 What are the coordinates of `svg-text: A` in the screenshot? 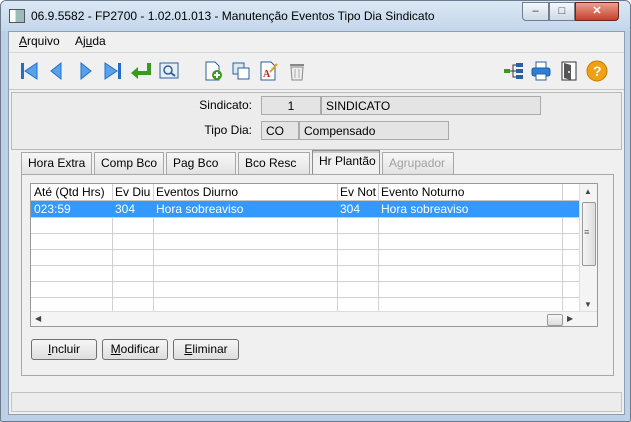 It's located at (267, 74).